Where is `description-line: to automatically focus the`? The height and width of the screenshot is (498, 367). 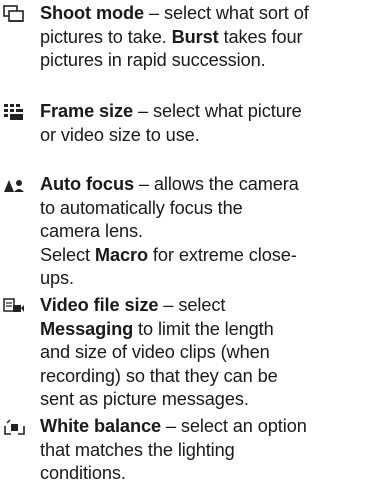 description-line: to automatically focus the is located at coordinates (200, 209).